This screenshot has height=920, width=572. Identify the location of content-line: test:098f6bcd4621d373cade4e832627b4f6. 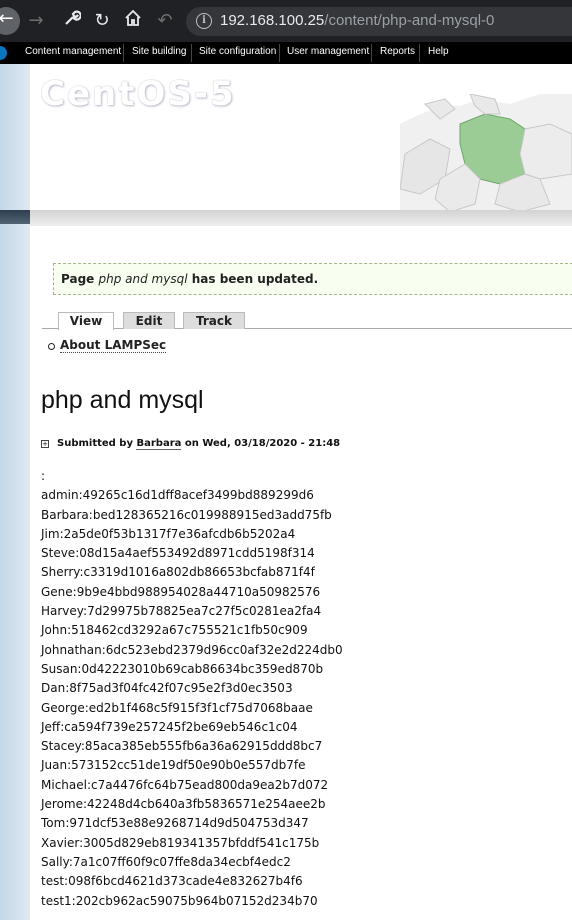
(172, 881).